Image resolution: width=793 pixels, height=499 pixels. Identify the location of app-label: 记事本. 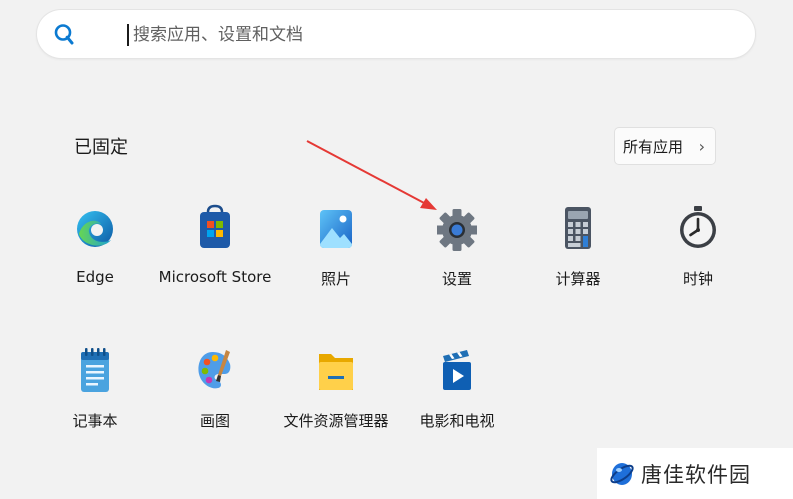
(95, 421).